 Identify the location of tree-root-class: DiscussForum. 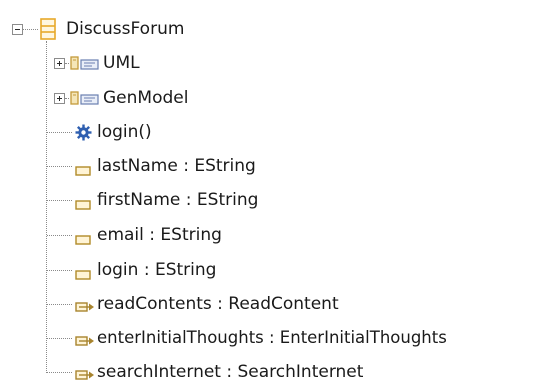
(267, 29).